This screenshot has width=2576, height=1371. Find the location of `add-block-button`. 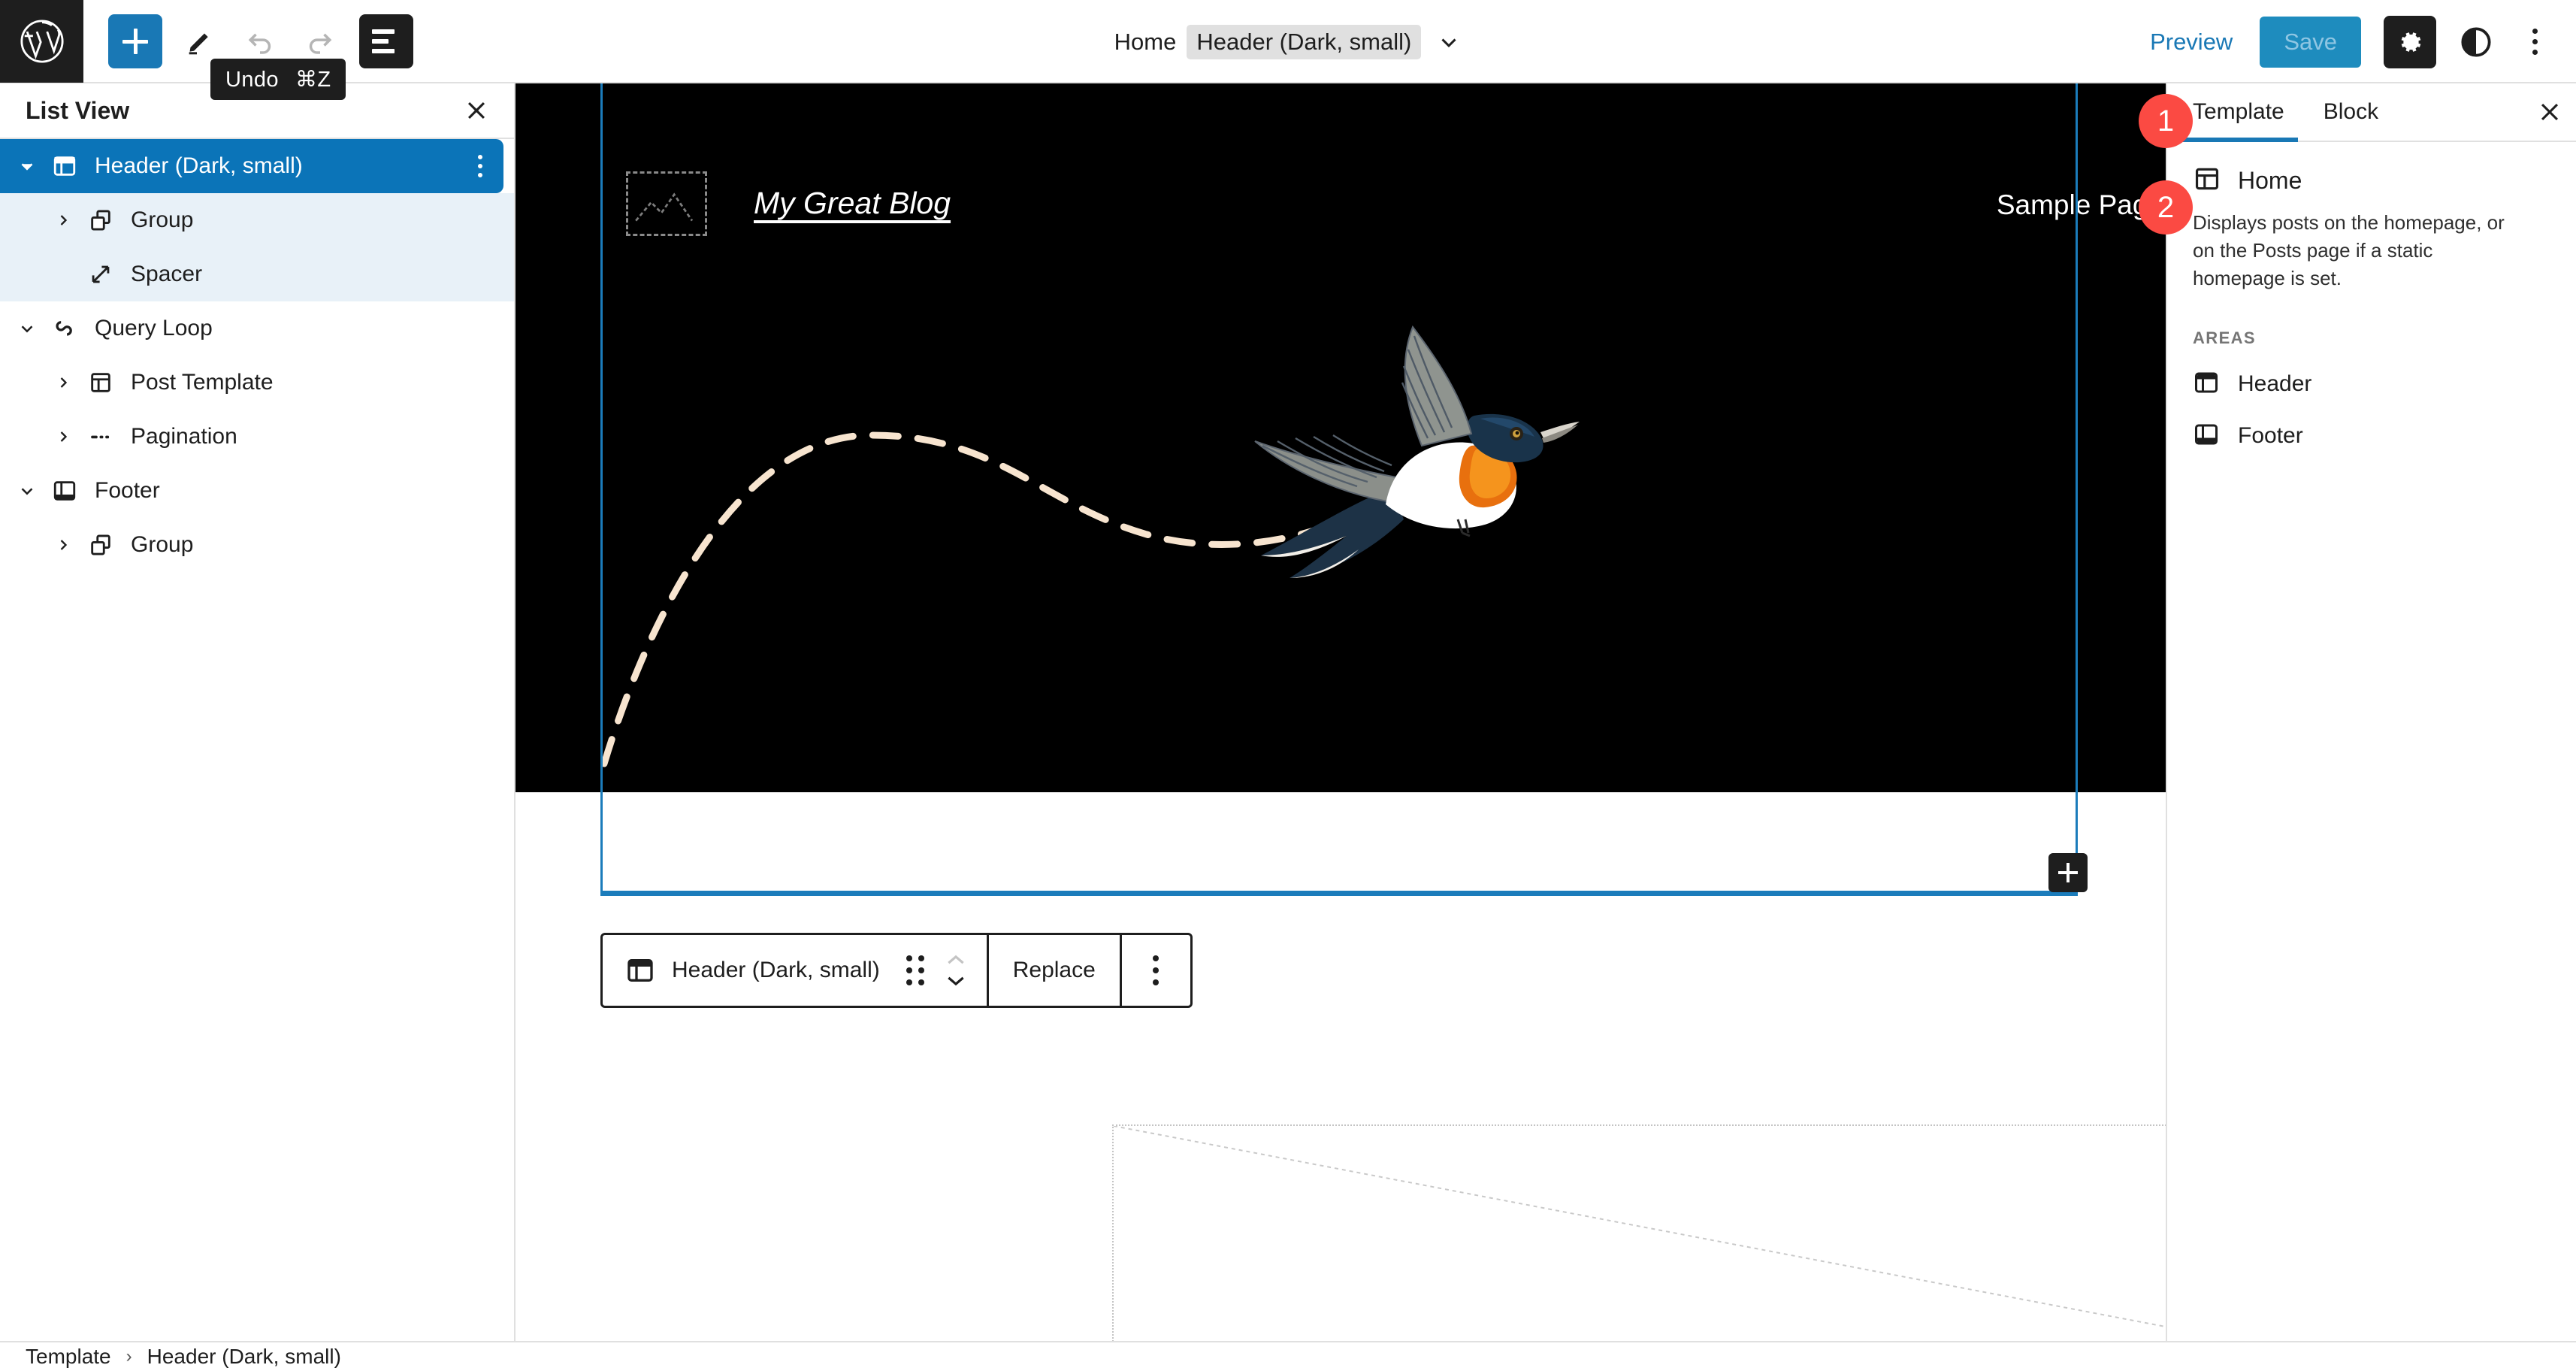

add-block-button is located at coordinates (135, 41).